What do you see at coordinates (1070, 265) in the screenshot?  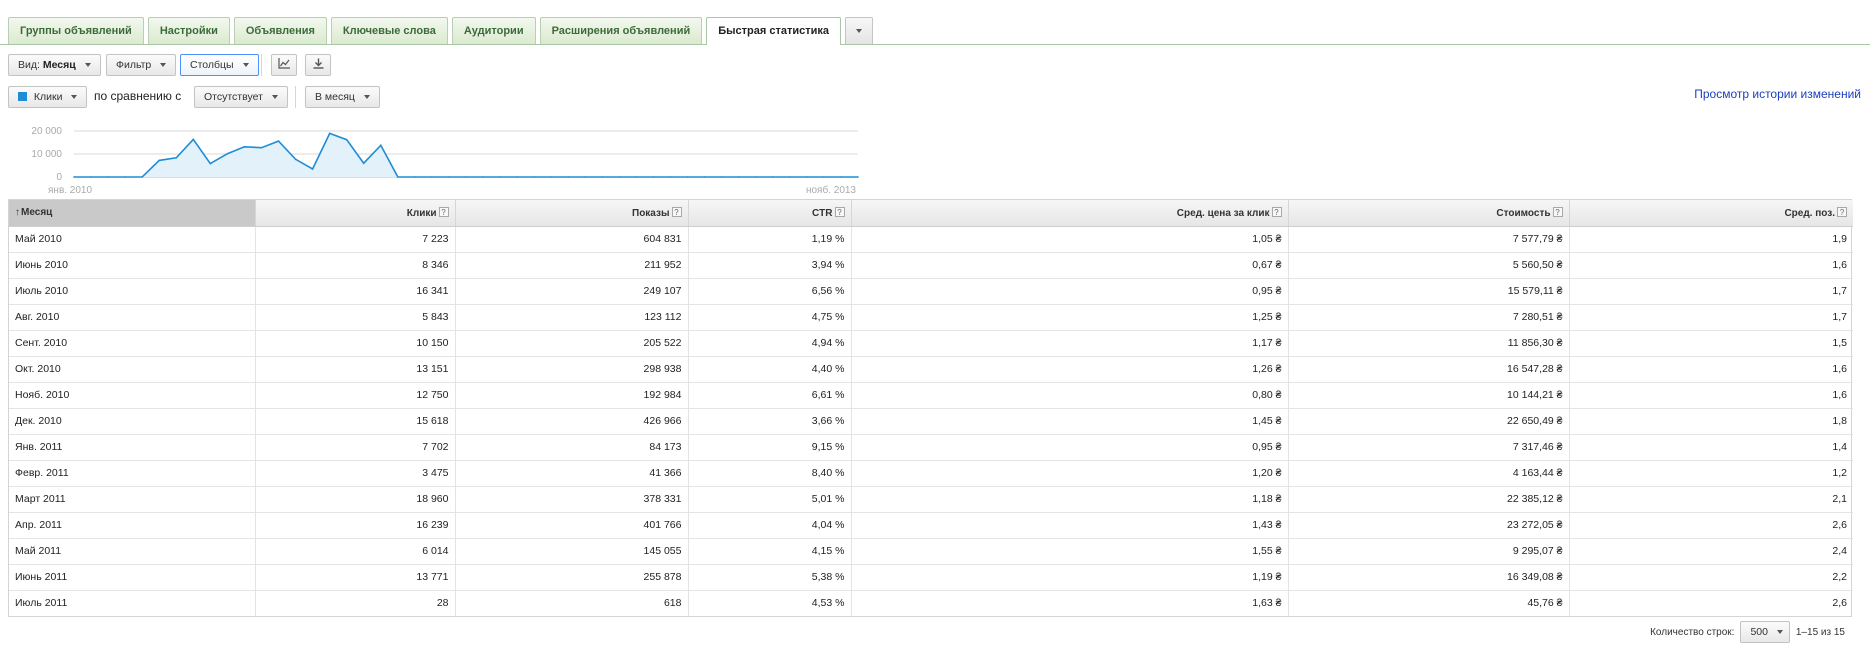 I see `table-cell: 0,67 ₴` at bounding box center [1070, 265].